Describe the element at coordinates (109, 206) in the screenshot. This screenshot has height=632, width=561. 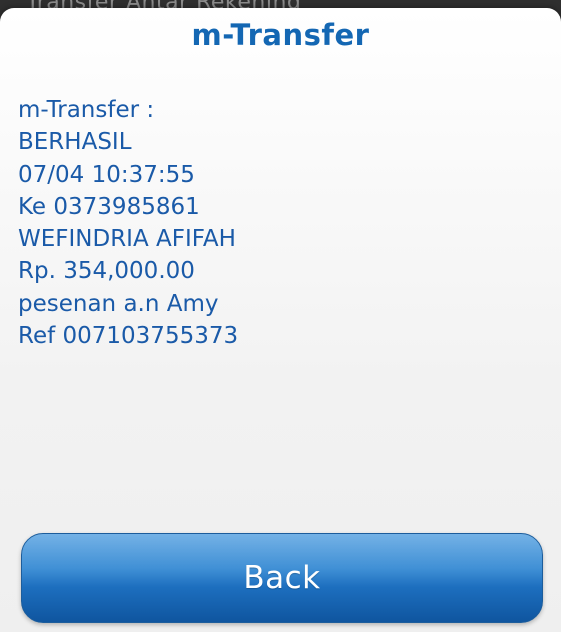
I see `message-line-destination-account: Ke 0373985861` at that location.